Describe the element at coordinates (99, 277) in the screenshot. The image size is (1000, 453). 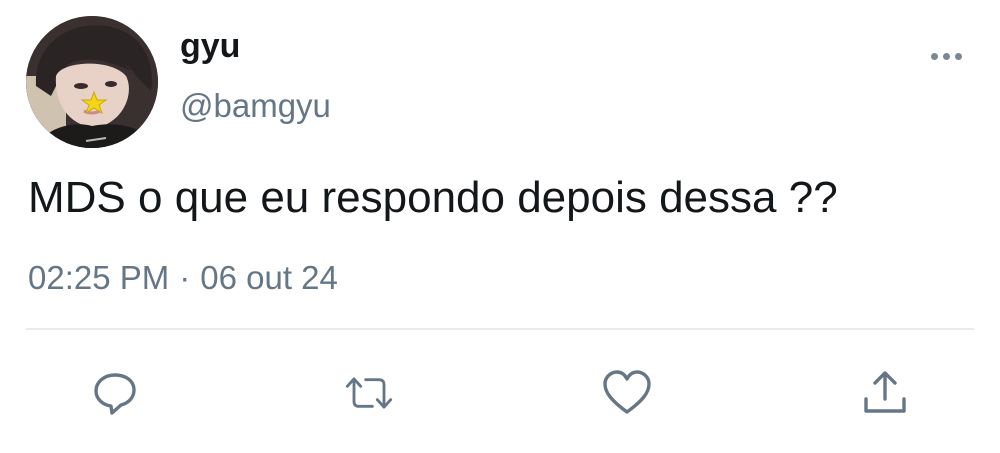
I see `tweet-time: 02:25 PM` at that location.